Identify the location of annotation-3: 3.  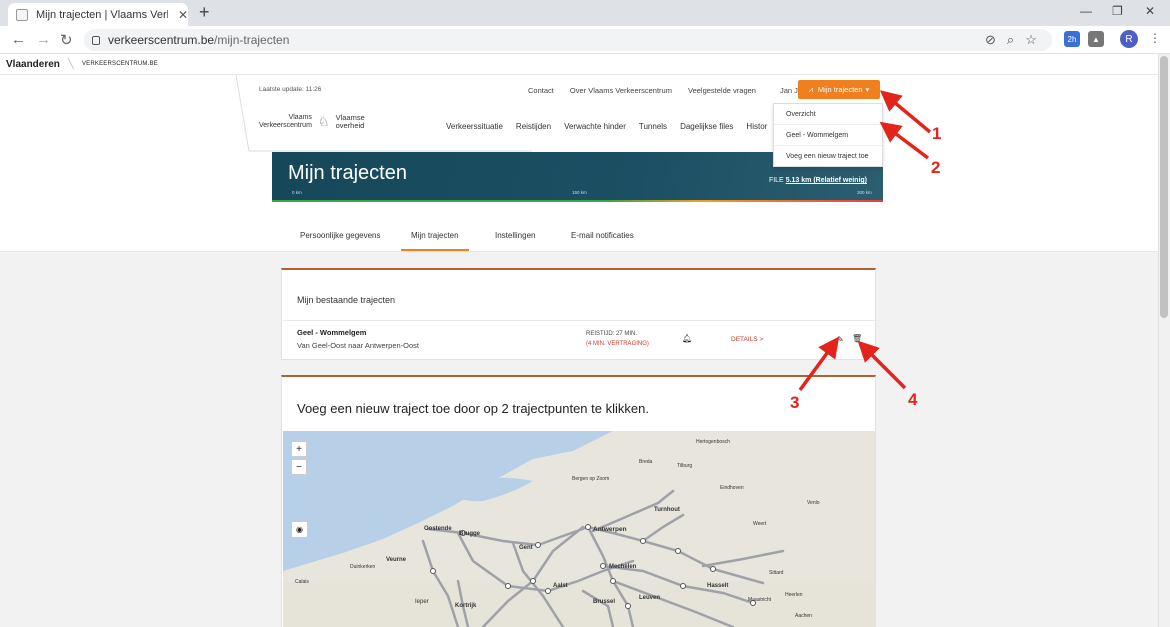
(795, 402).